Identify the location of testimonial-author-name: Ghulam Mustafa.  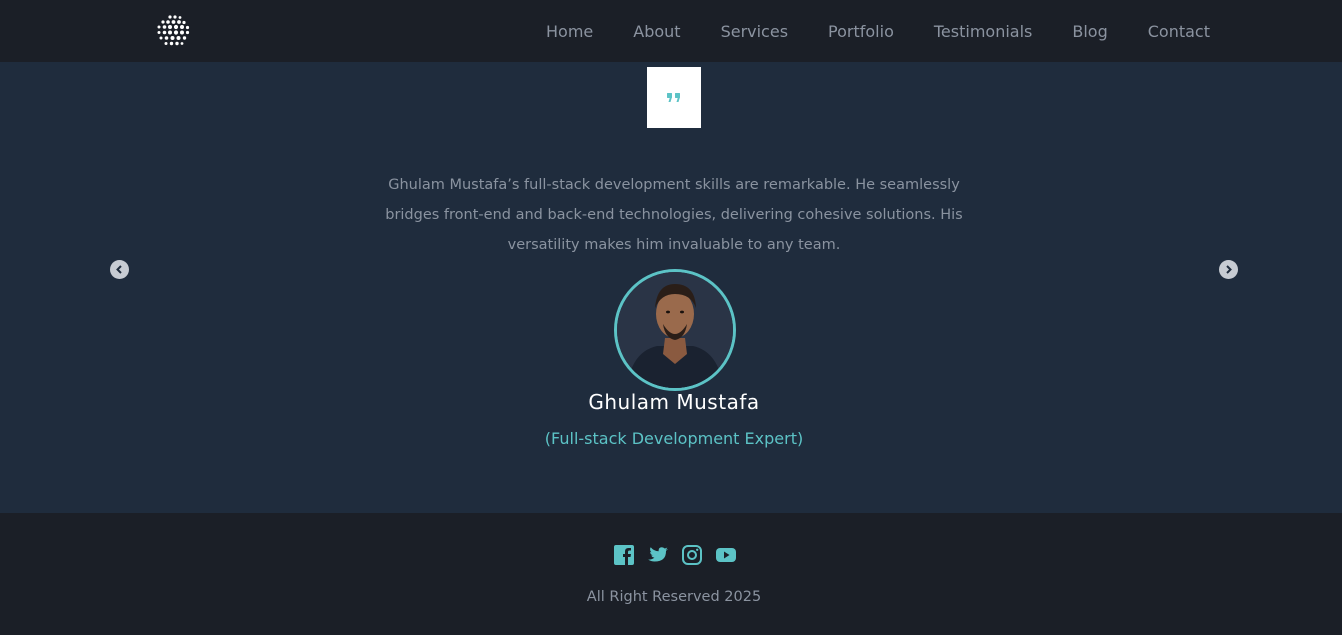
(674, 402).